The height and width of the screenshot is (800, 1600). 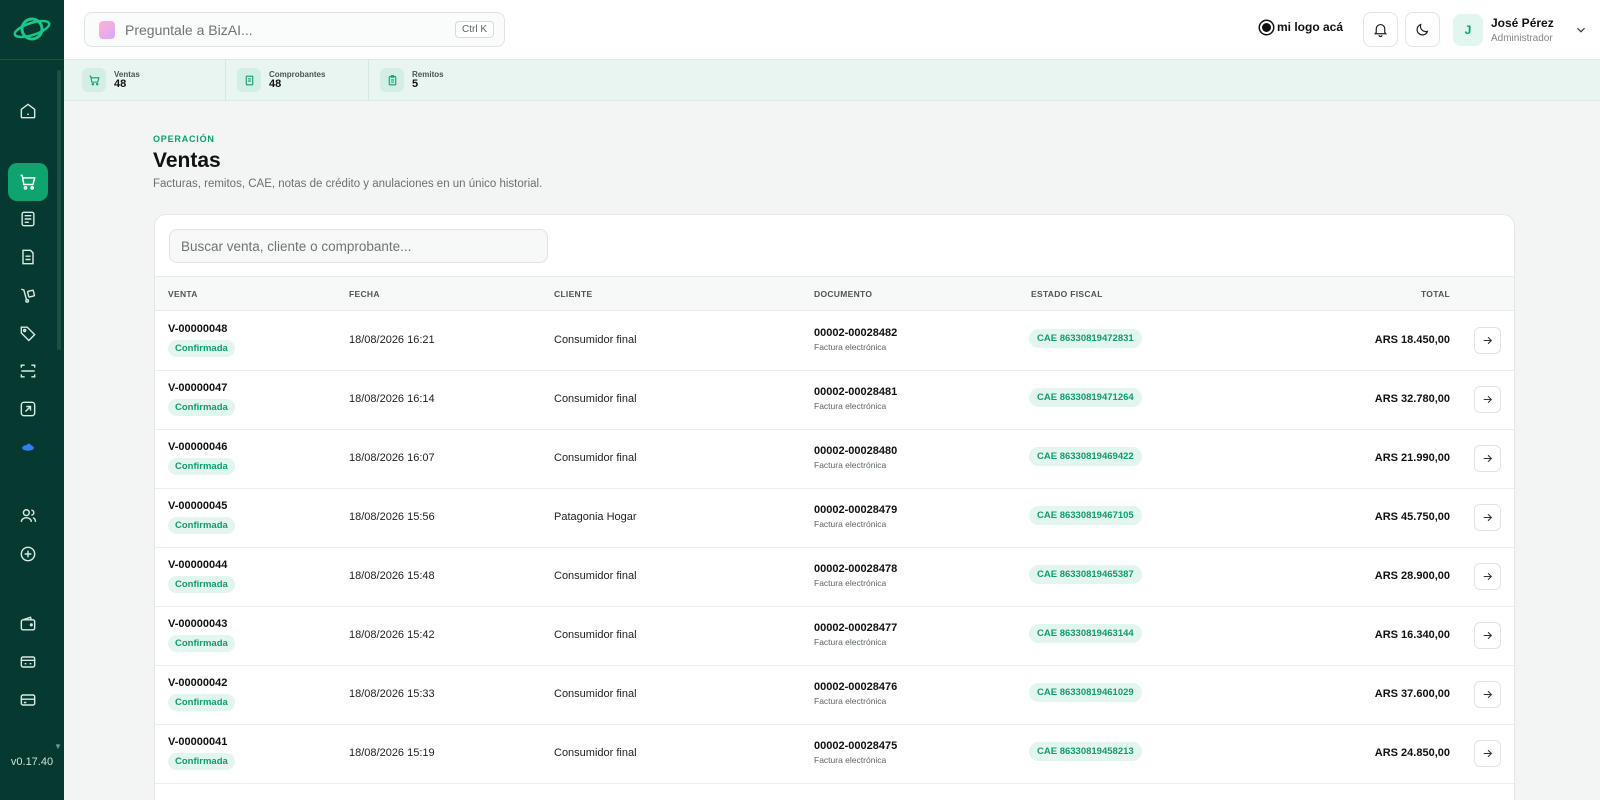 I want to click on cart-icon, so click(x=94, y=80).